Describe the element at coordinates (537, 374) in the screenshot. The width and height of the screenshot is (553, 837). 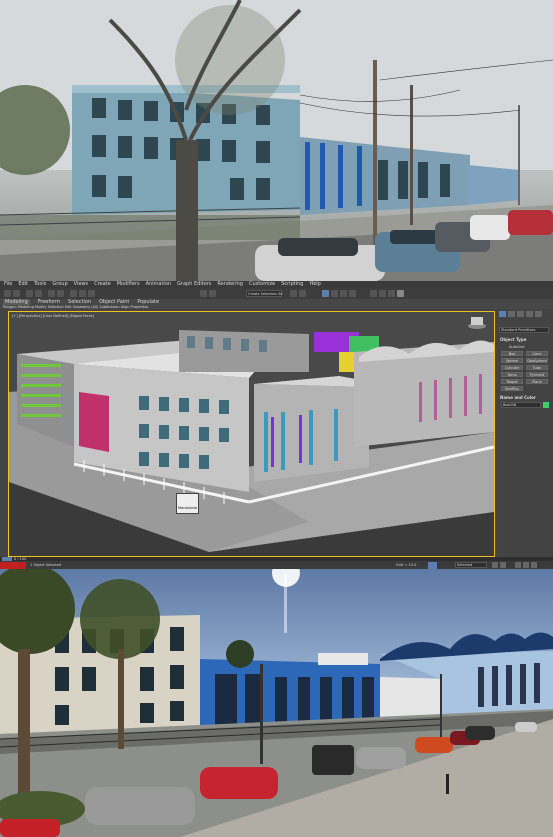
I see `pyramid-button: Pyramid` at that location.